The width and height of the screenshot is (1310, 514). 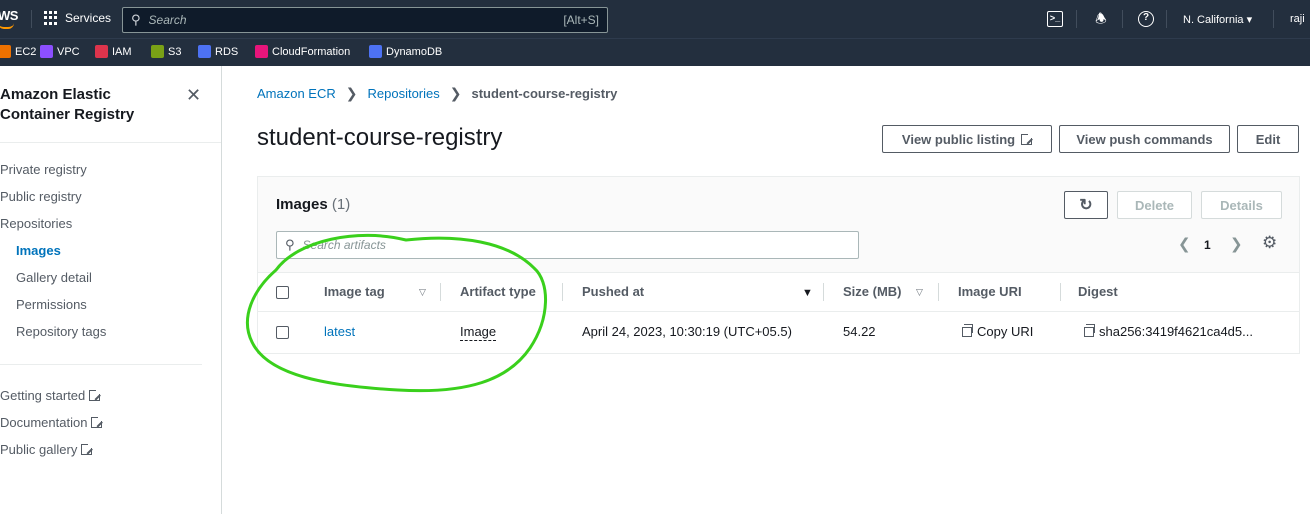 What do you see at coordinates (38, 250) in the screenshot?
I see `sidebar-item-images: Images` at bounding box center [38, 250].